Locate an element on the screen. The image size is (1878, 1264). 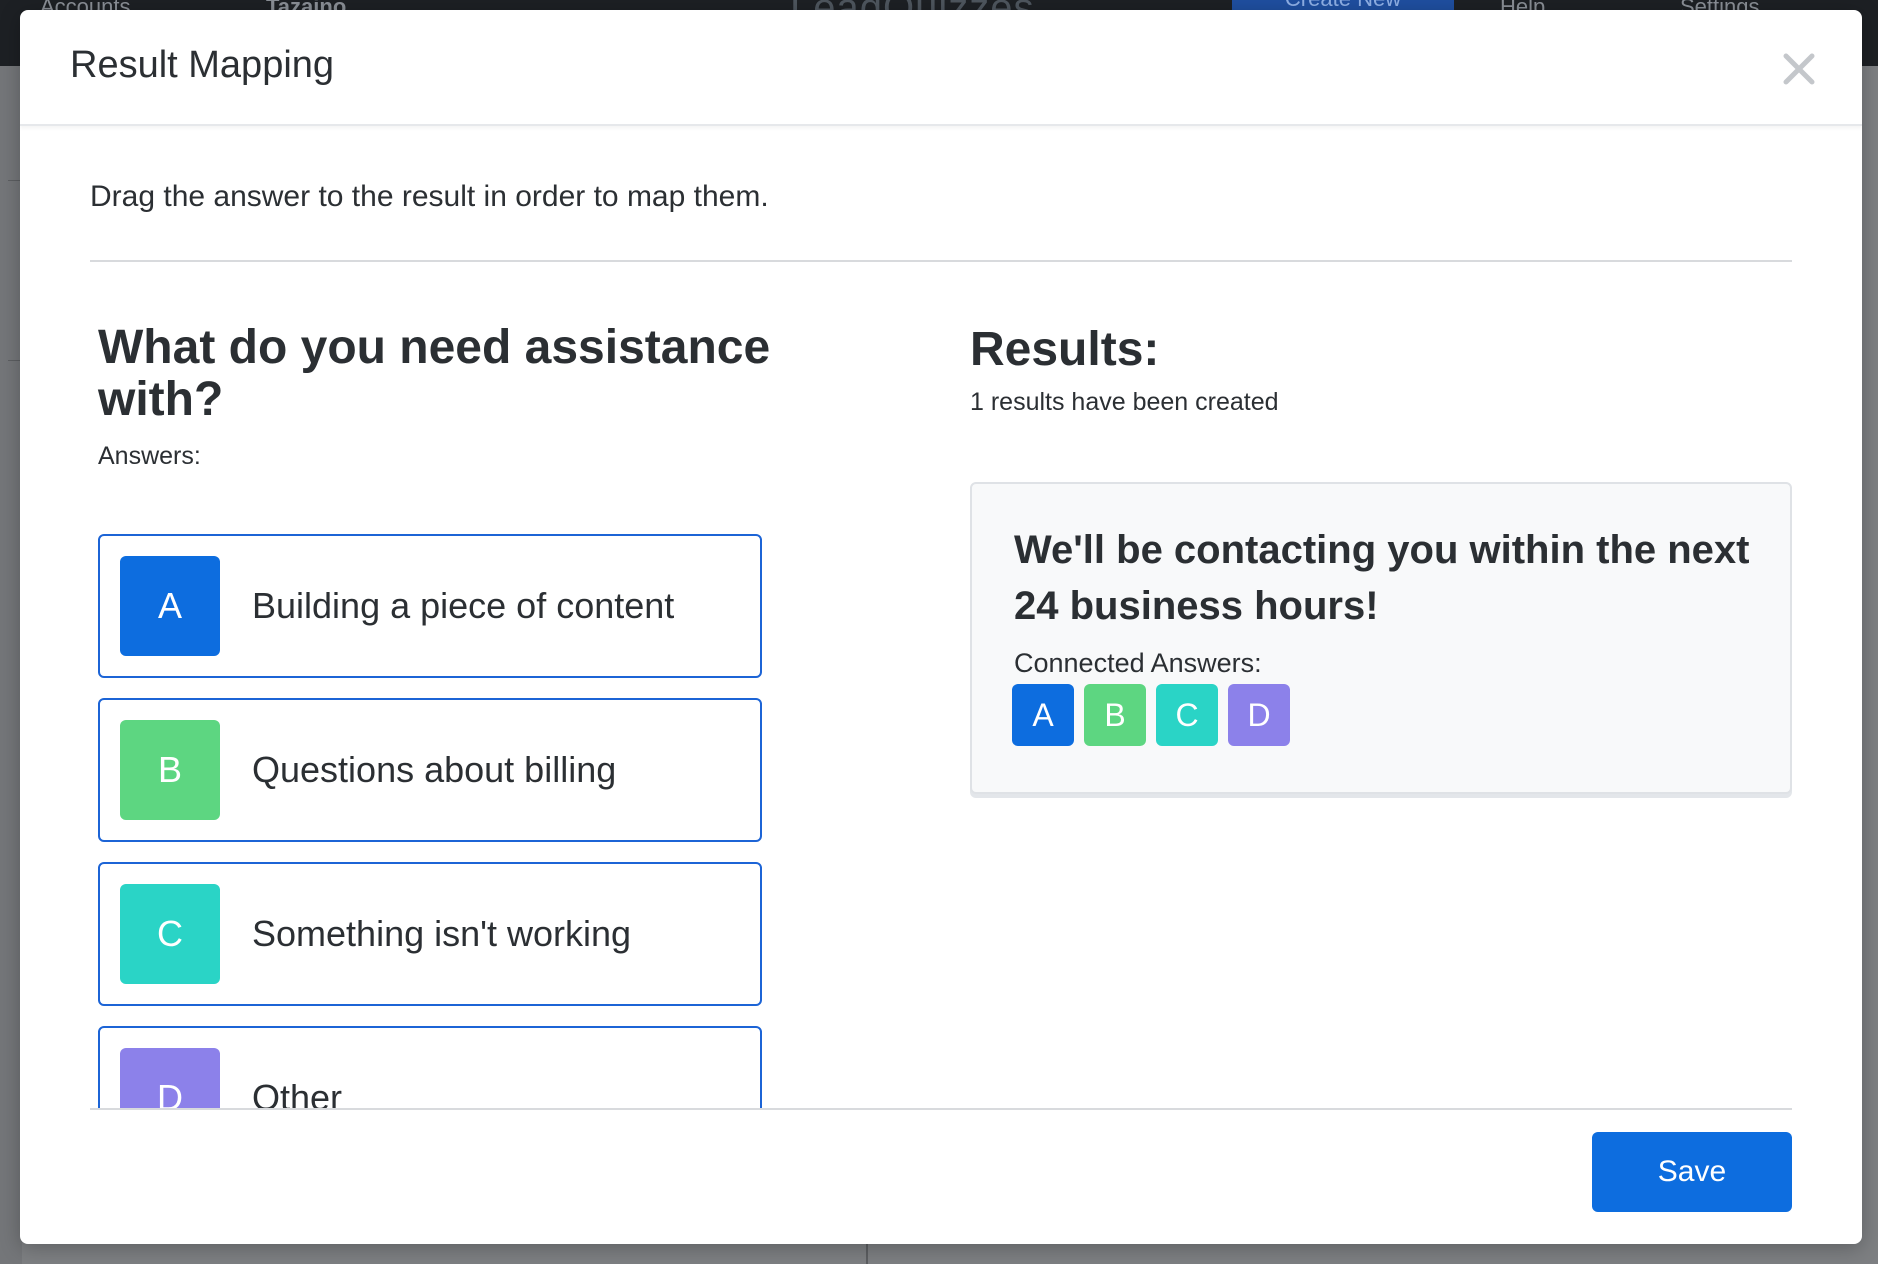
connected-chip-d: D is located at coordinates (1259, 715).